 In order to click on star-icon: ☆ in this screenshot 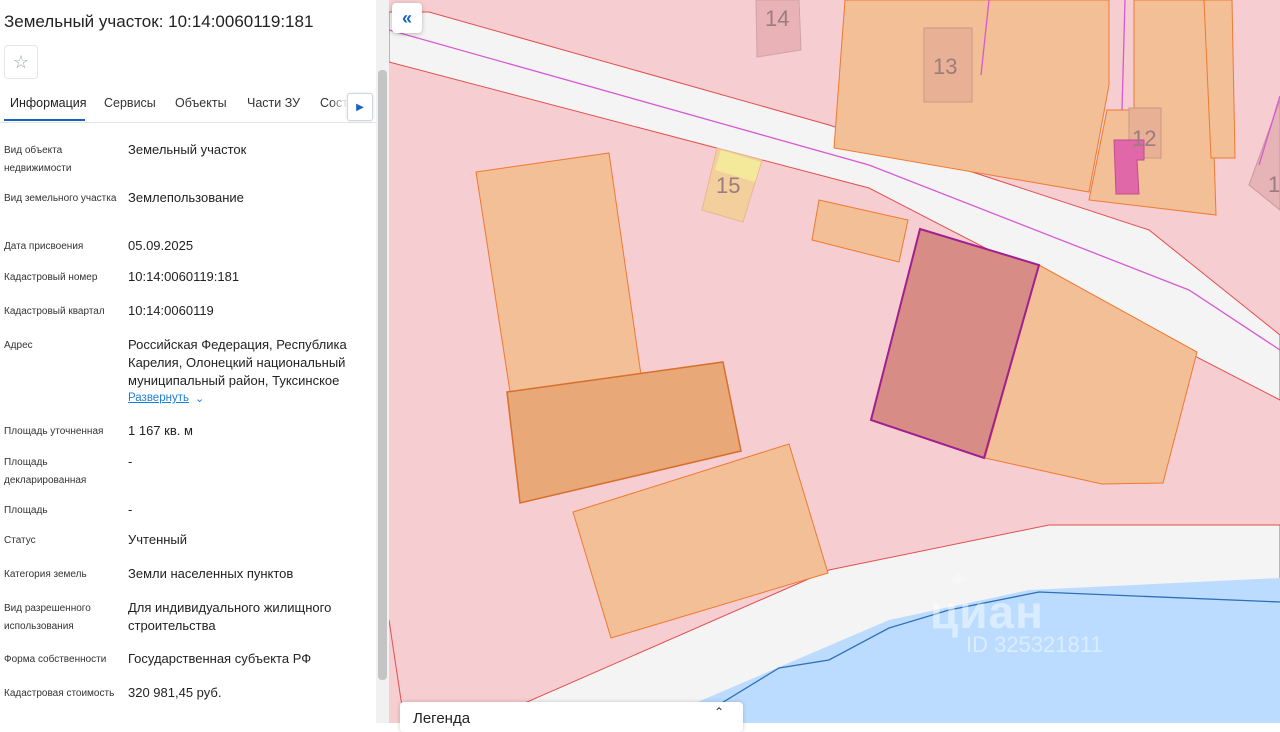, I will do `click(21, 61)`.